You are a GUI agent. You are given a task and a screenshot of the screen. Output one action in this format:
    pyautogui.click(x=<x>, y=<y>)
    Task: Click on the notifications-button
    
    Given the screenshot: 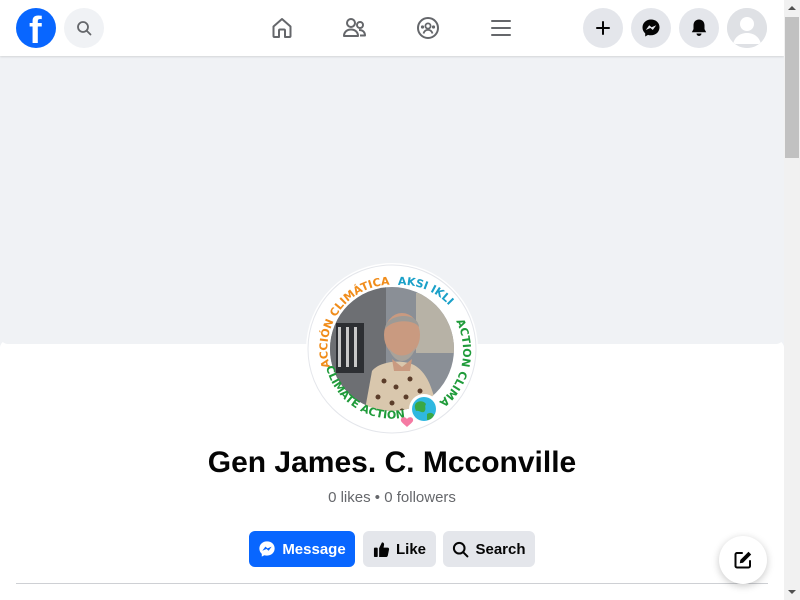 What is the action you would take?
    pyautogui.click(x=699, y=28)
    